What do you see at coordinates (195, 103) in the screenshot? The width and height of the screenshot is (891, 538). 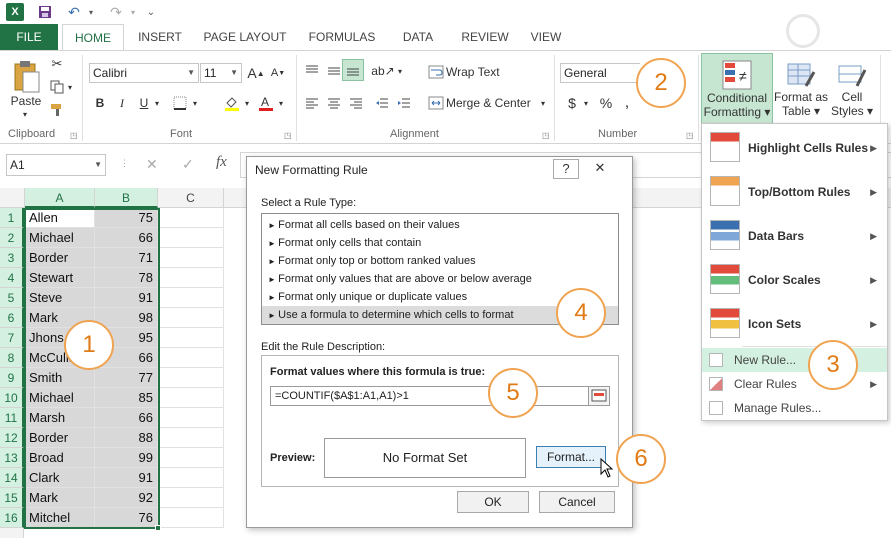 I see `borders-dropdown-icon: ▾` at bounding box center [195, 103].